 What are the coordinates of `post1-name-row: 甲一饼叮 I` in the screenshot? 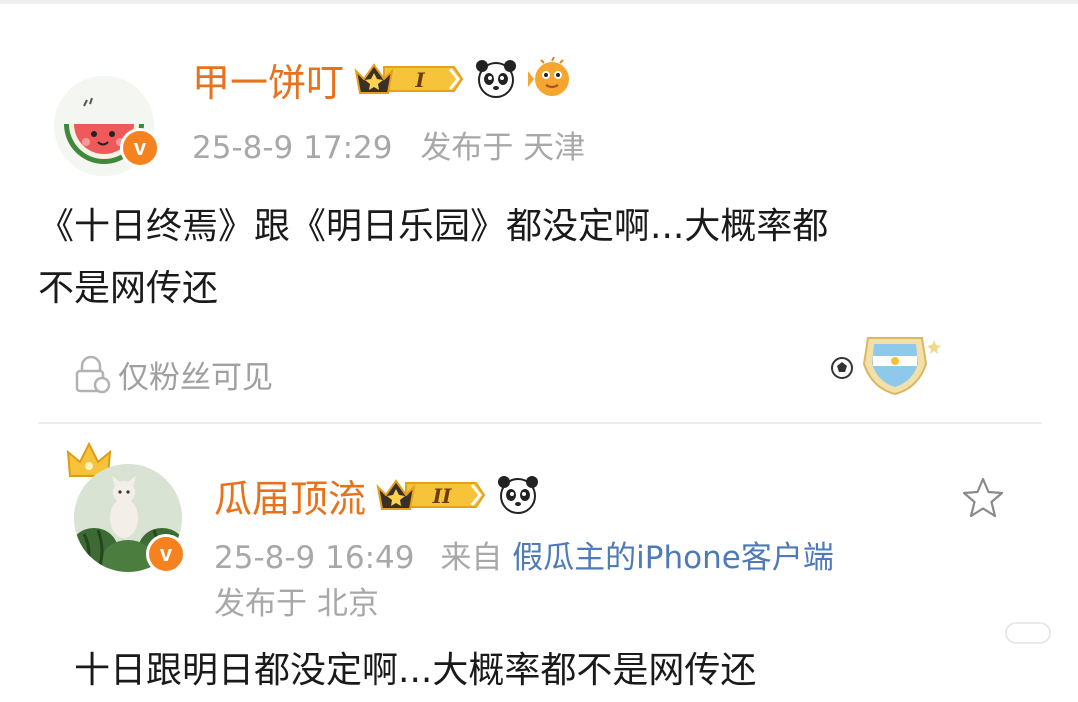 It's located at (384, 79).